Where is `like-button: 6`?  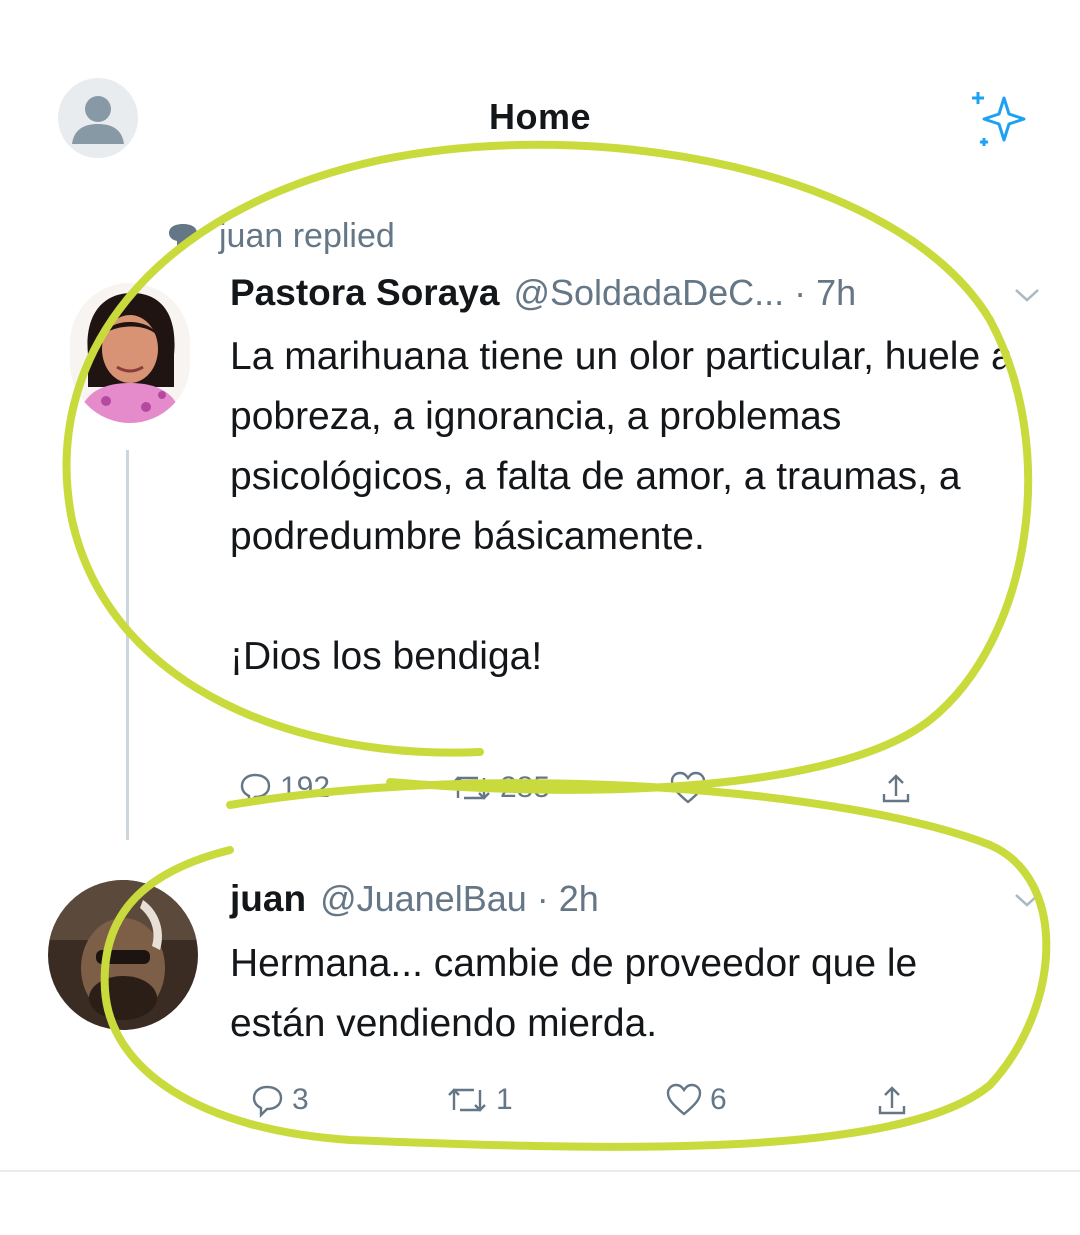 like-button: 6 is located at coordinates (695, 1100).